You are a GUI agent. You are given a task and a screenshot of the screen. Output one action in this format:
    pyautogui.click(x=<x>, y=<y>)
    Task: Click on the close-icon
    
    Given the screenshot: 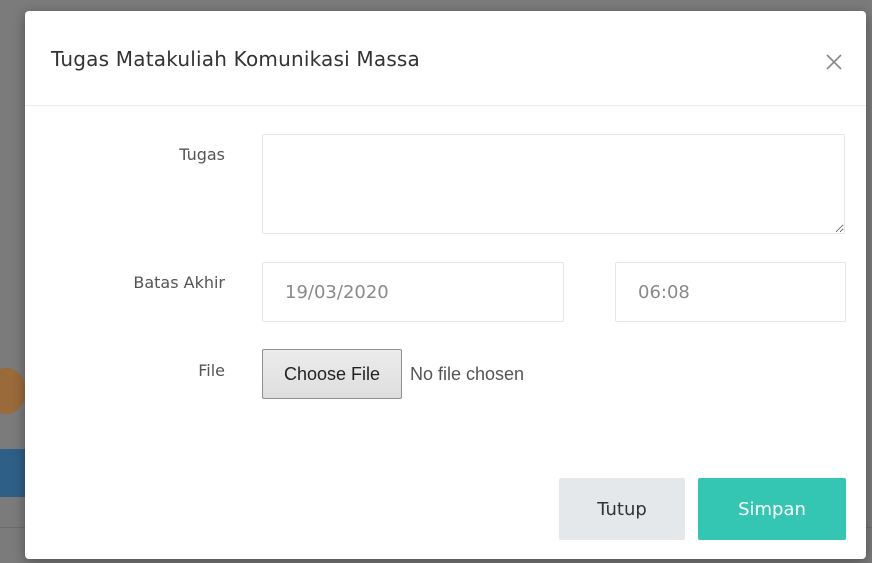 What is the action you would take?
    pyautogui.click(x=834, y=62)
    